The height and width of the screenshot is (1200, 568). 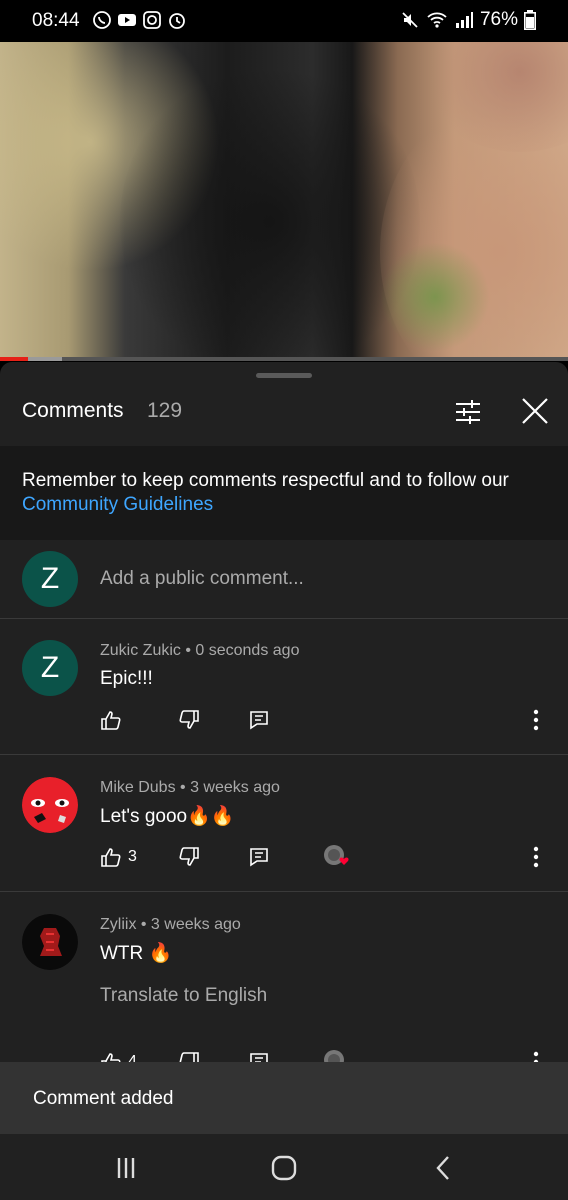 What do you see at coordinates (14, 359) in the screenshot?
I see `video-progress-fill` at bounding box center [14, 359].